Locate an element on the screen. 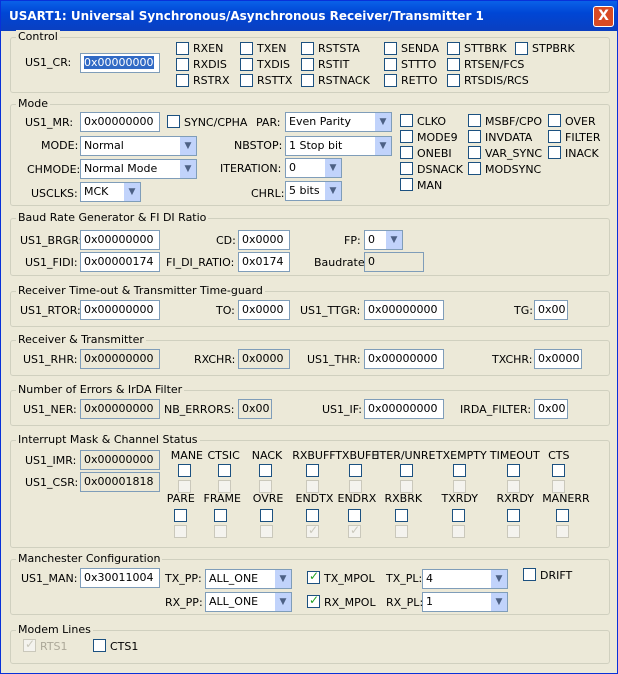  var-sync-checkbox is located at coordinates (474, 152).